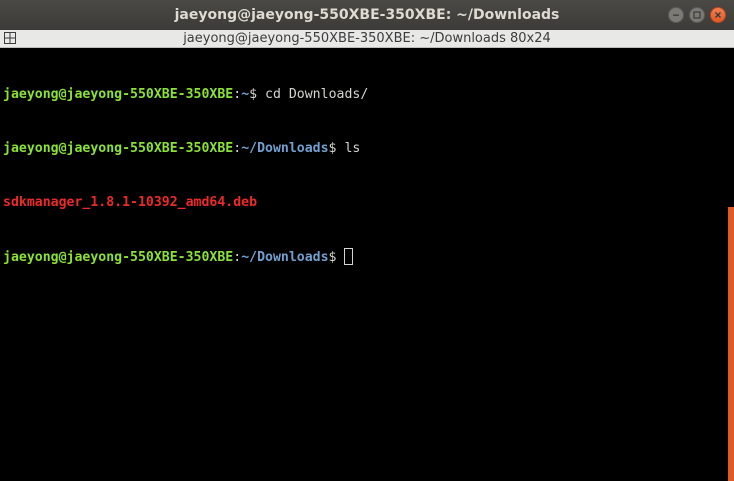  I want to click on minimize-icon, so click(676, 15).